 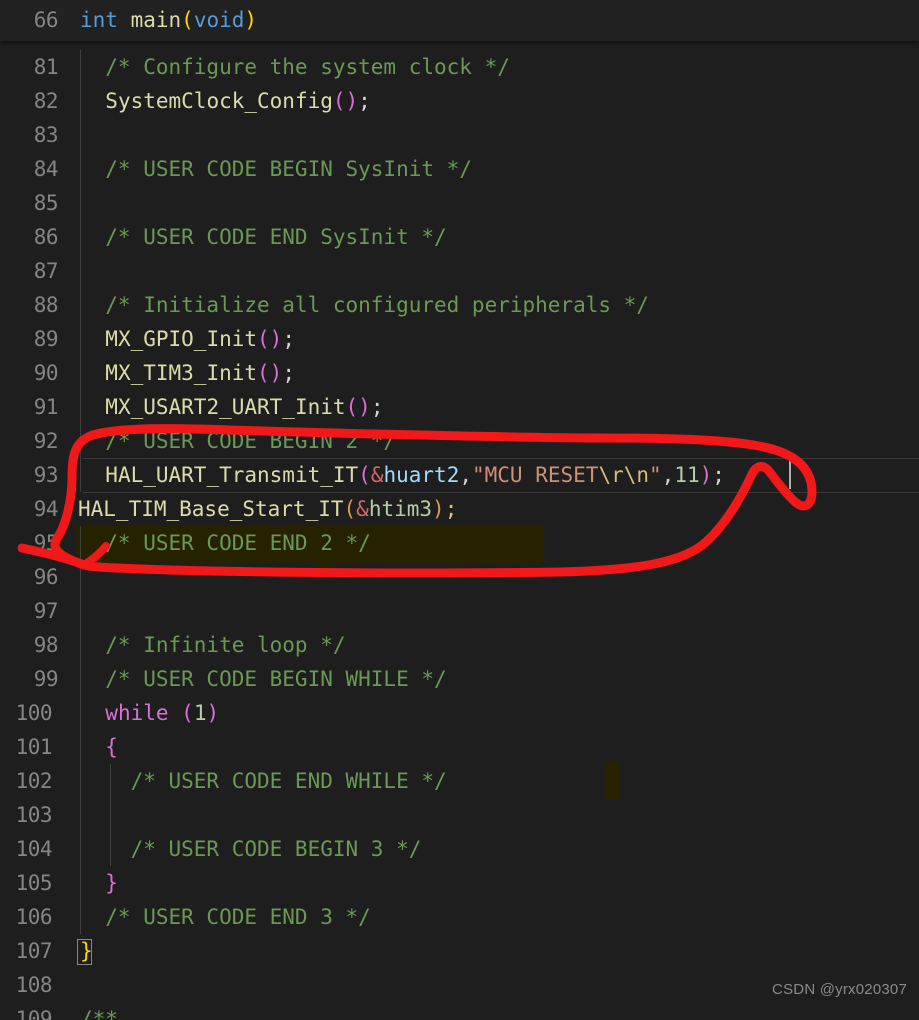 What do you see at coordinates (26, 815) in the screenshot?
I see `line-number-103: 103` at bounding box center [26, 815].